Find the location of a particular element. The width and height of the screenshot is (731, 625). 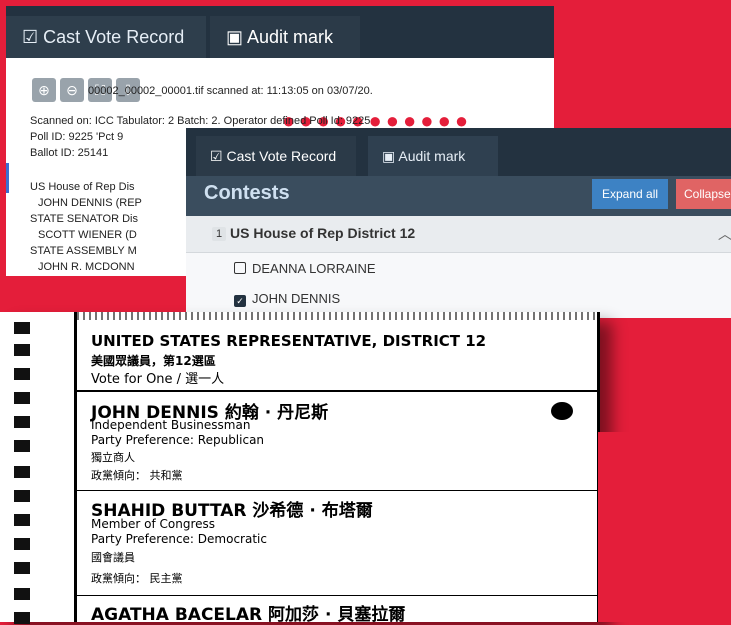

ballot-id: Ballot ID: 25141 is located at coordinates (69, 153).